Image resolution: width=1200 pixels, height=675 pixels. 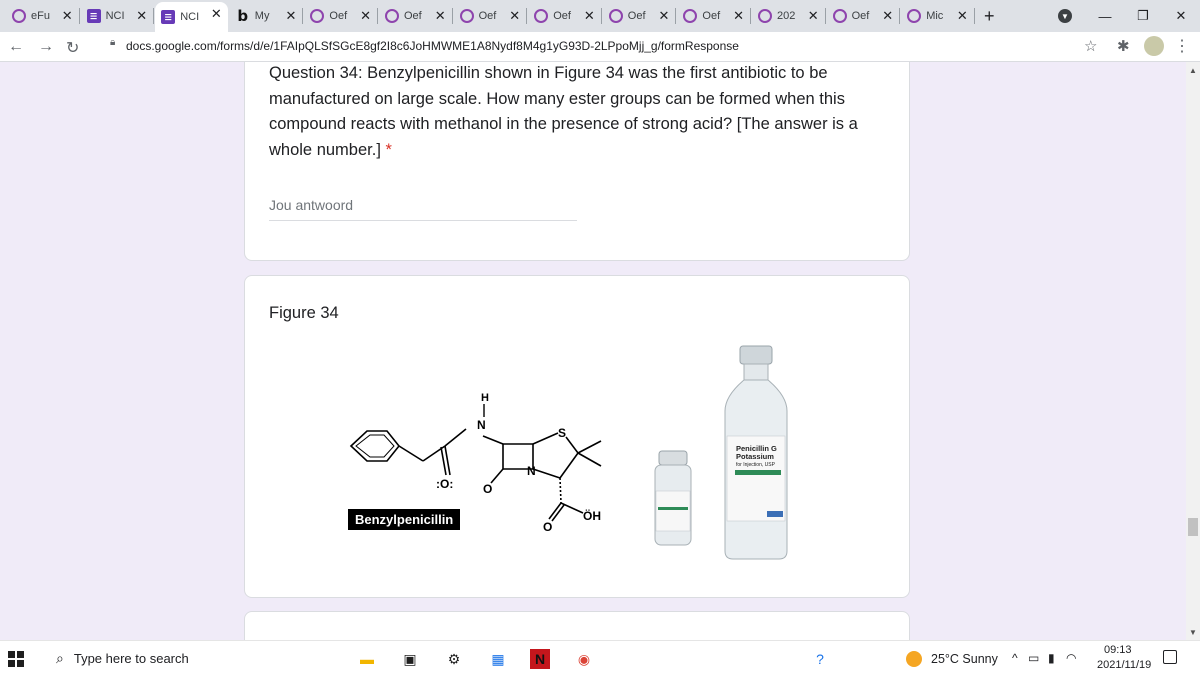 I want to click on window-controls: — ❐ ✕, so click(x=1143, y=16).